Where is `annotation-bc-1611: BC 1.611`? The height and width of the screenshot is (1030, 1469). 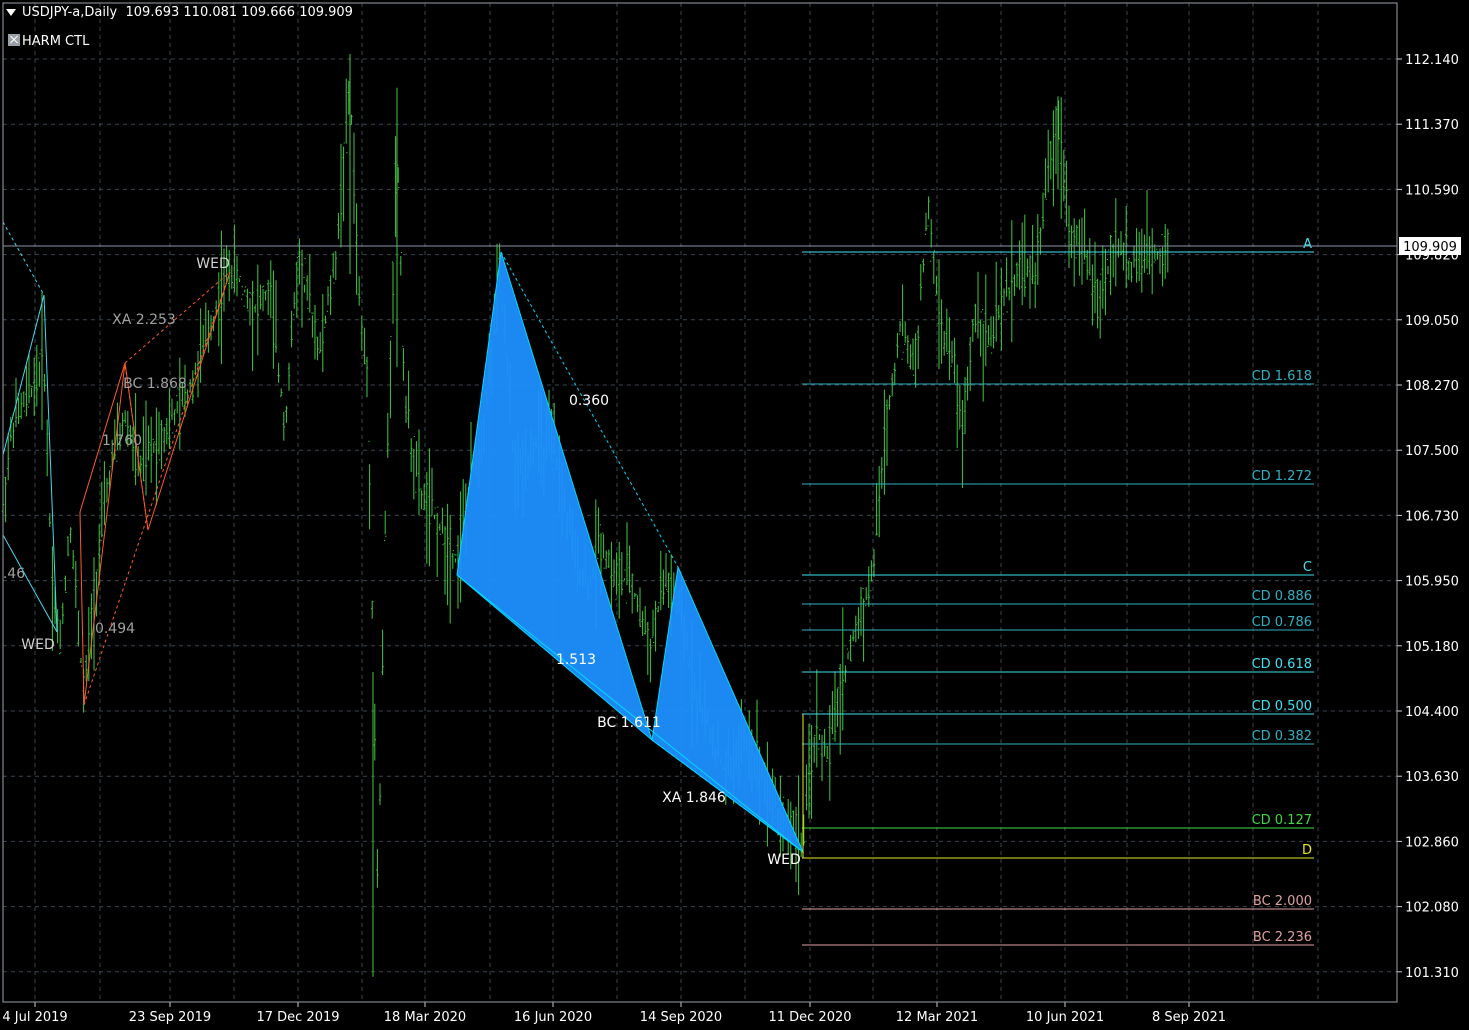
annotation-bc-1611: BC 1.611 is located at coordinates (629, 723).